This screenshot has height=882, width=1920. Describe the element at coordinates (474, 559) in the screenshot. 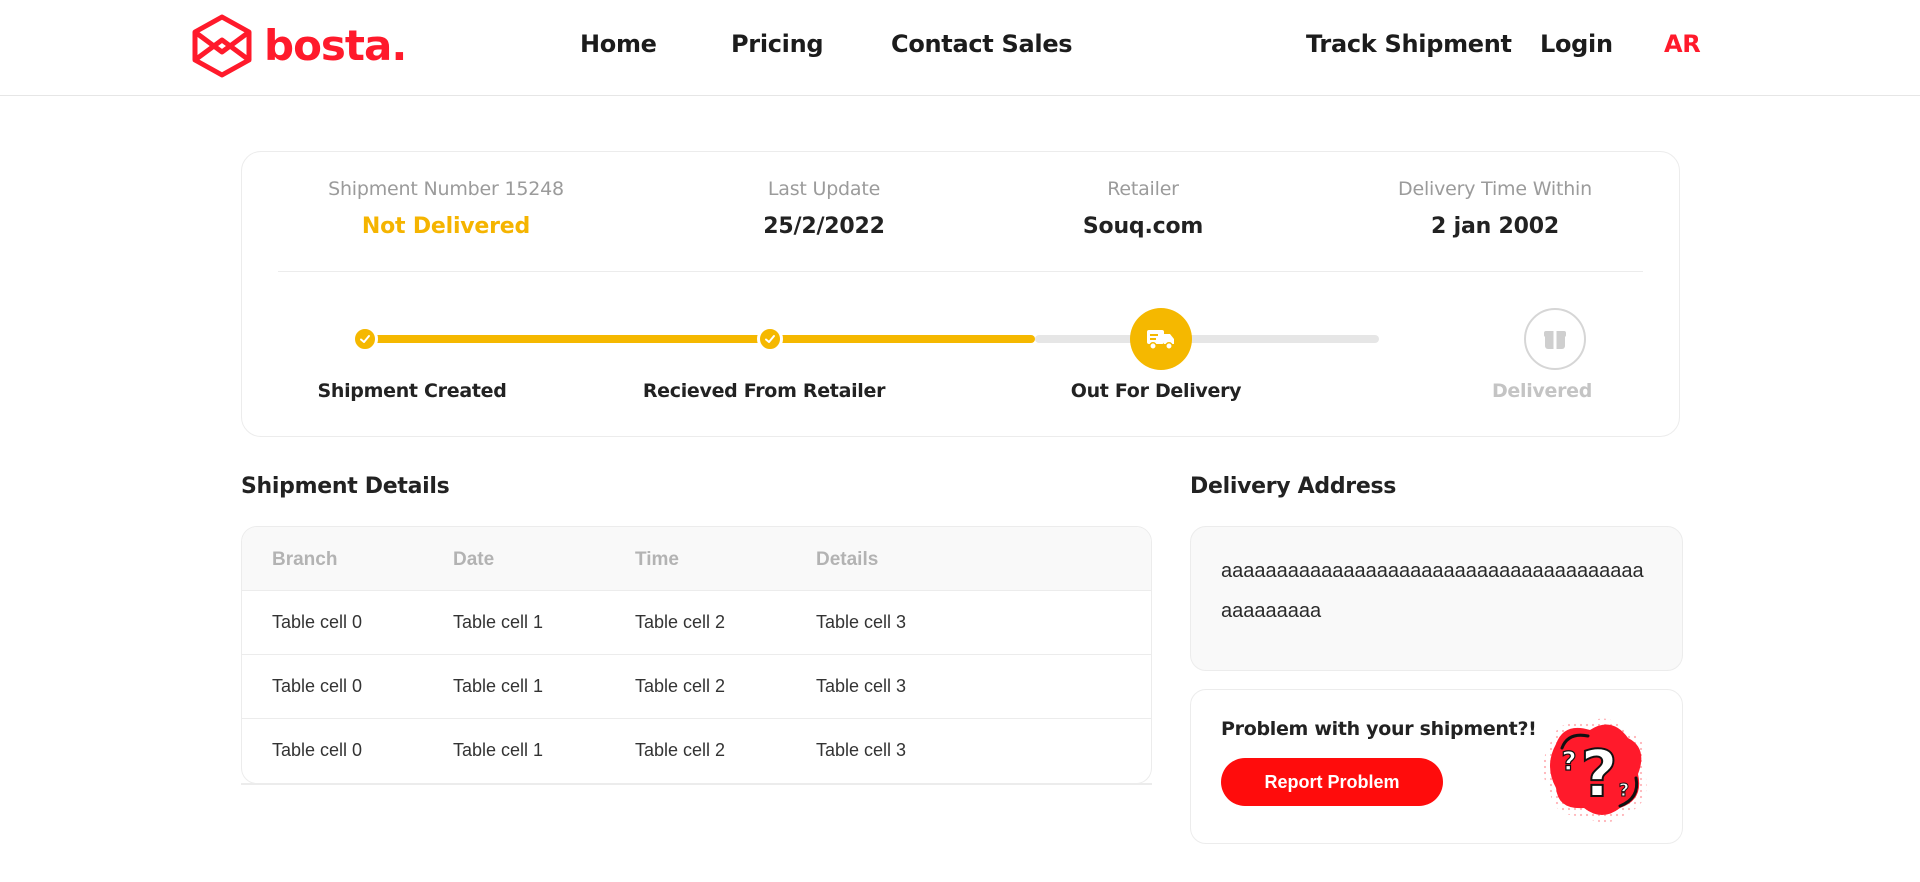

I see `column-header-date: Date` at that location.